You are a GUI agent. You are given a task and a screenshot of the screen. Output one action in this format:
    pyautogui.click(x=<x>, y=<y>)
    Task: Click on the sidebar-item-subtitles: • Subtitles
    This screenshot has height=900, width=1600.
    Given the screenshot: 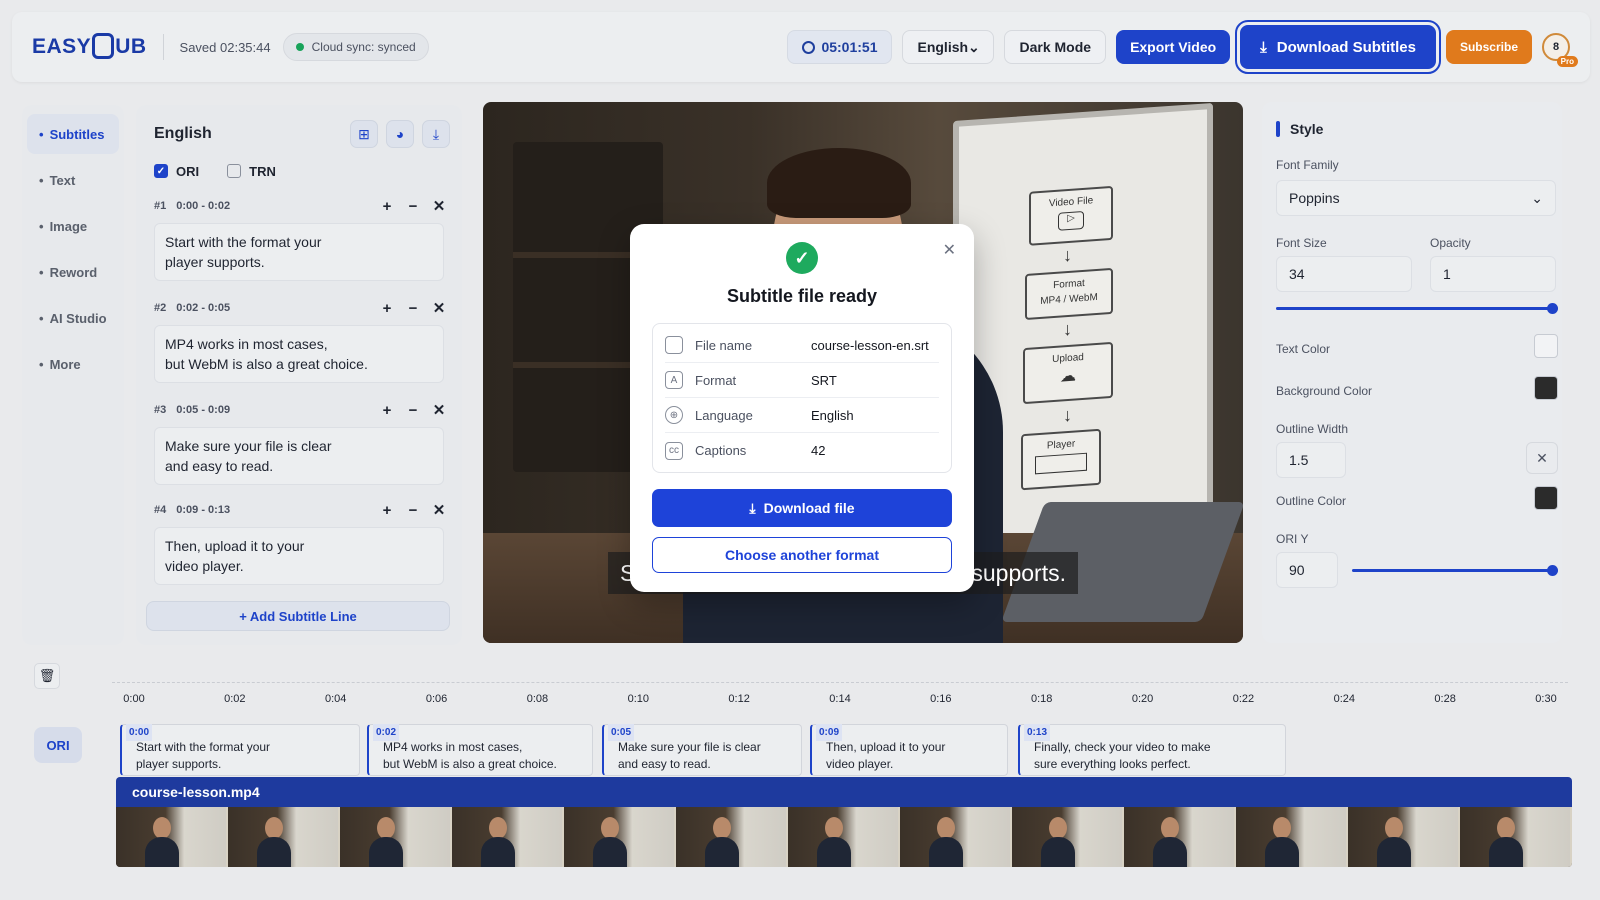 What is the action you would take?
    pyautogui.click(x=73, y=134)
    